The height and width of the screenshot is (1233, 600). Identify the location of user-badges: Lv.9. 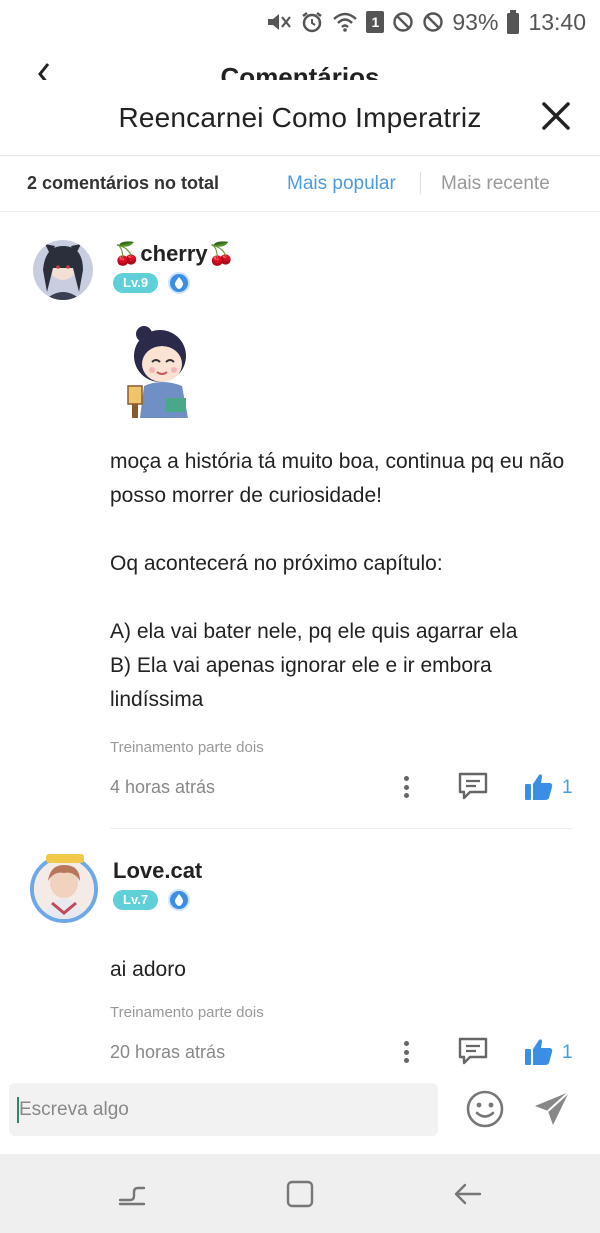
(152, 283).